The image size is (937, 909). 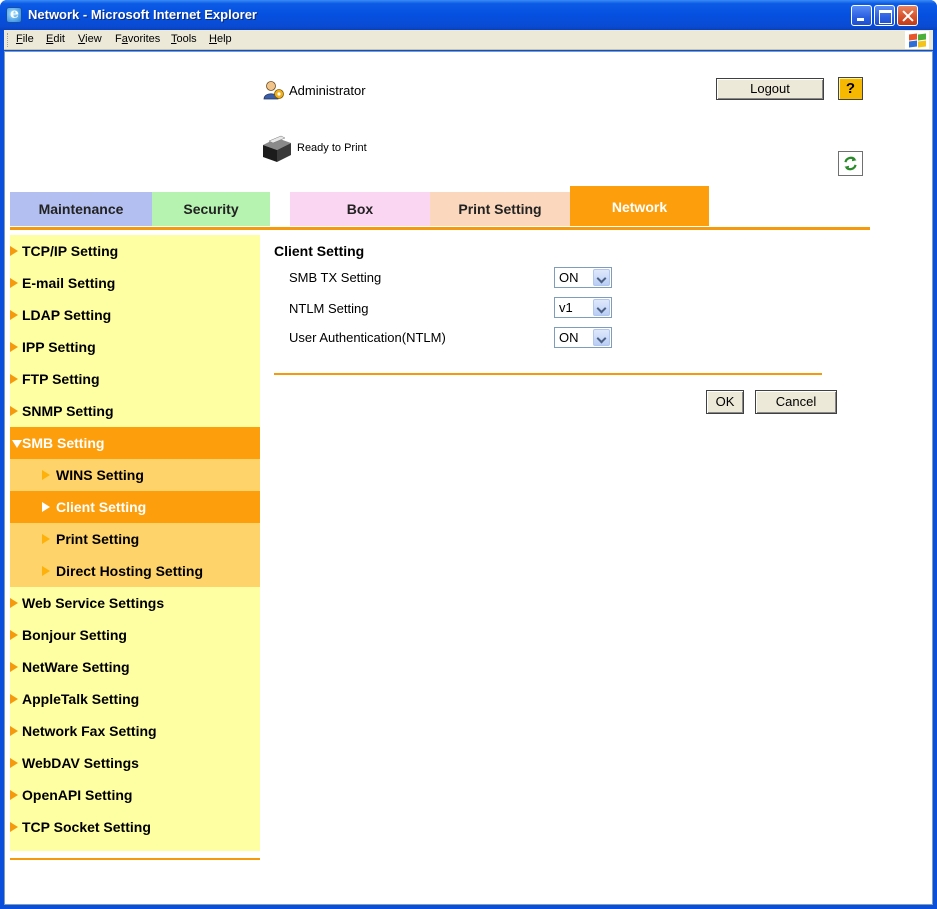 I want to click on printer-icon, so click(x=277, y=148).